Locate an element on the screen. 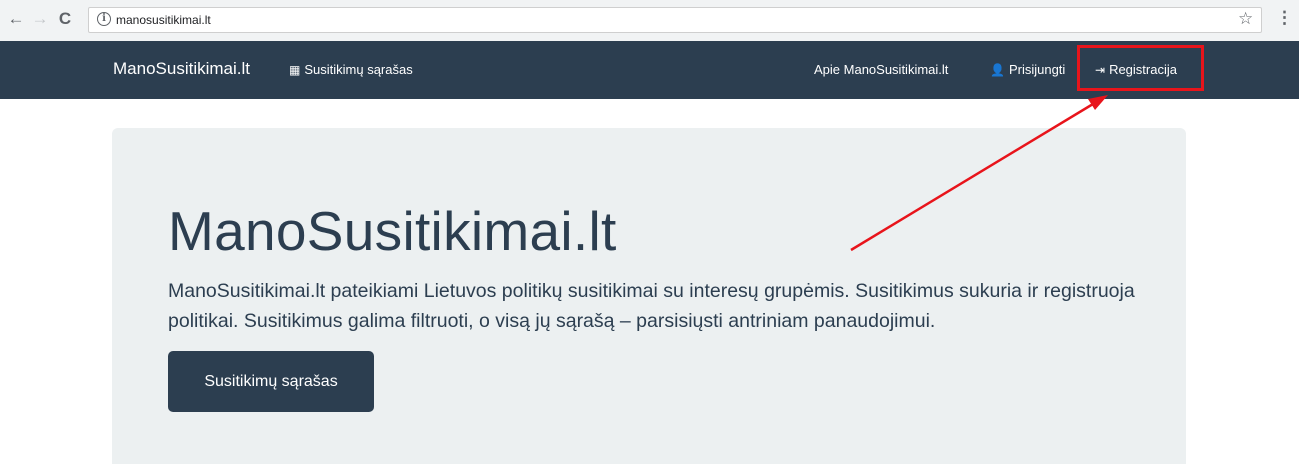 Image resolution: width=1299 pixels, height=464 pixels. annotation-arrow is located at coordinates (979, 173).